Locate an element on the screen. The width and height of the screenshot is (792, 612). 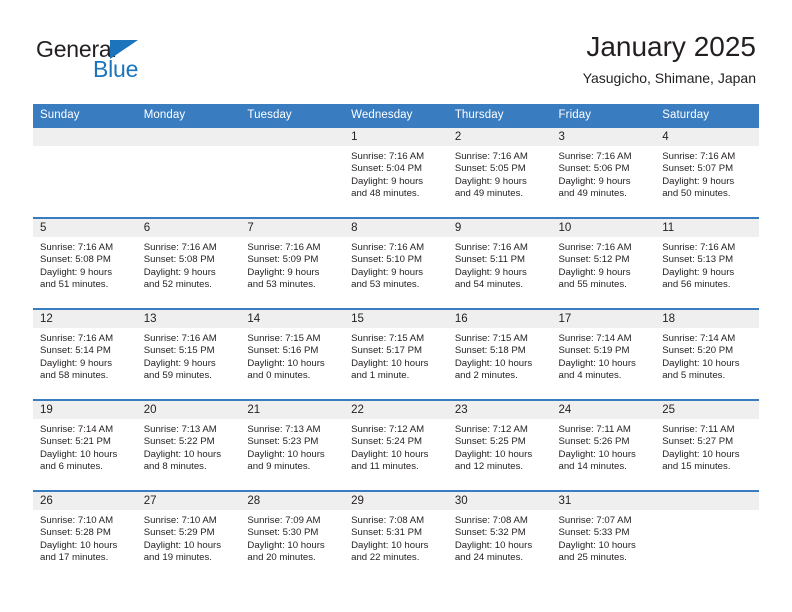
sunset-text: Sunset: 5:14 PM is located at coordinates (75, 351).